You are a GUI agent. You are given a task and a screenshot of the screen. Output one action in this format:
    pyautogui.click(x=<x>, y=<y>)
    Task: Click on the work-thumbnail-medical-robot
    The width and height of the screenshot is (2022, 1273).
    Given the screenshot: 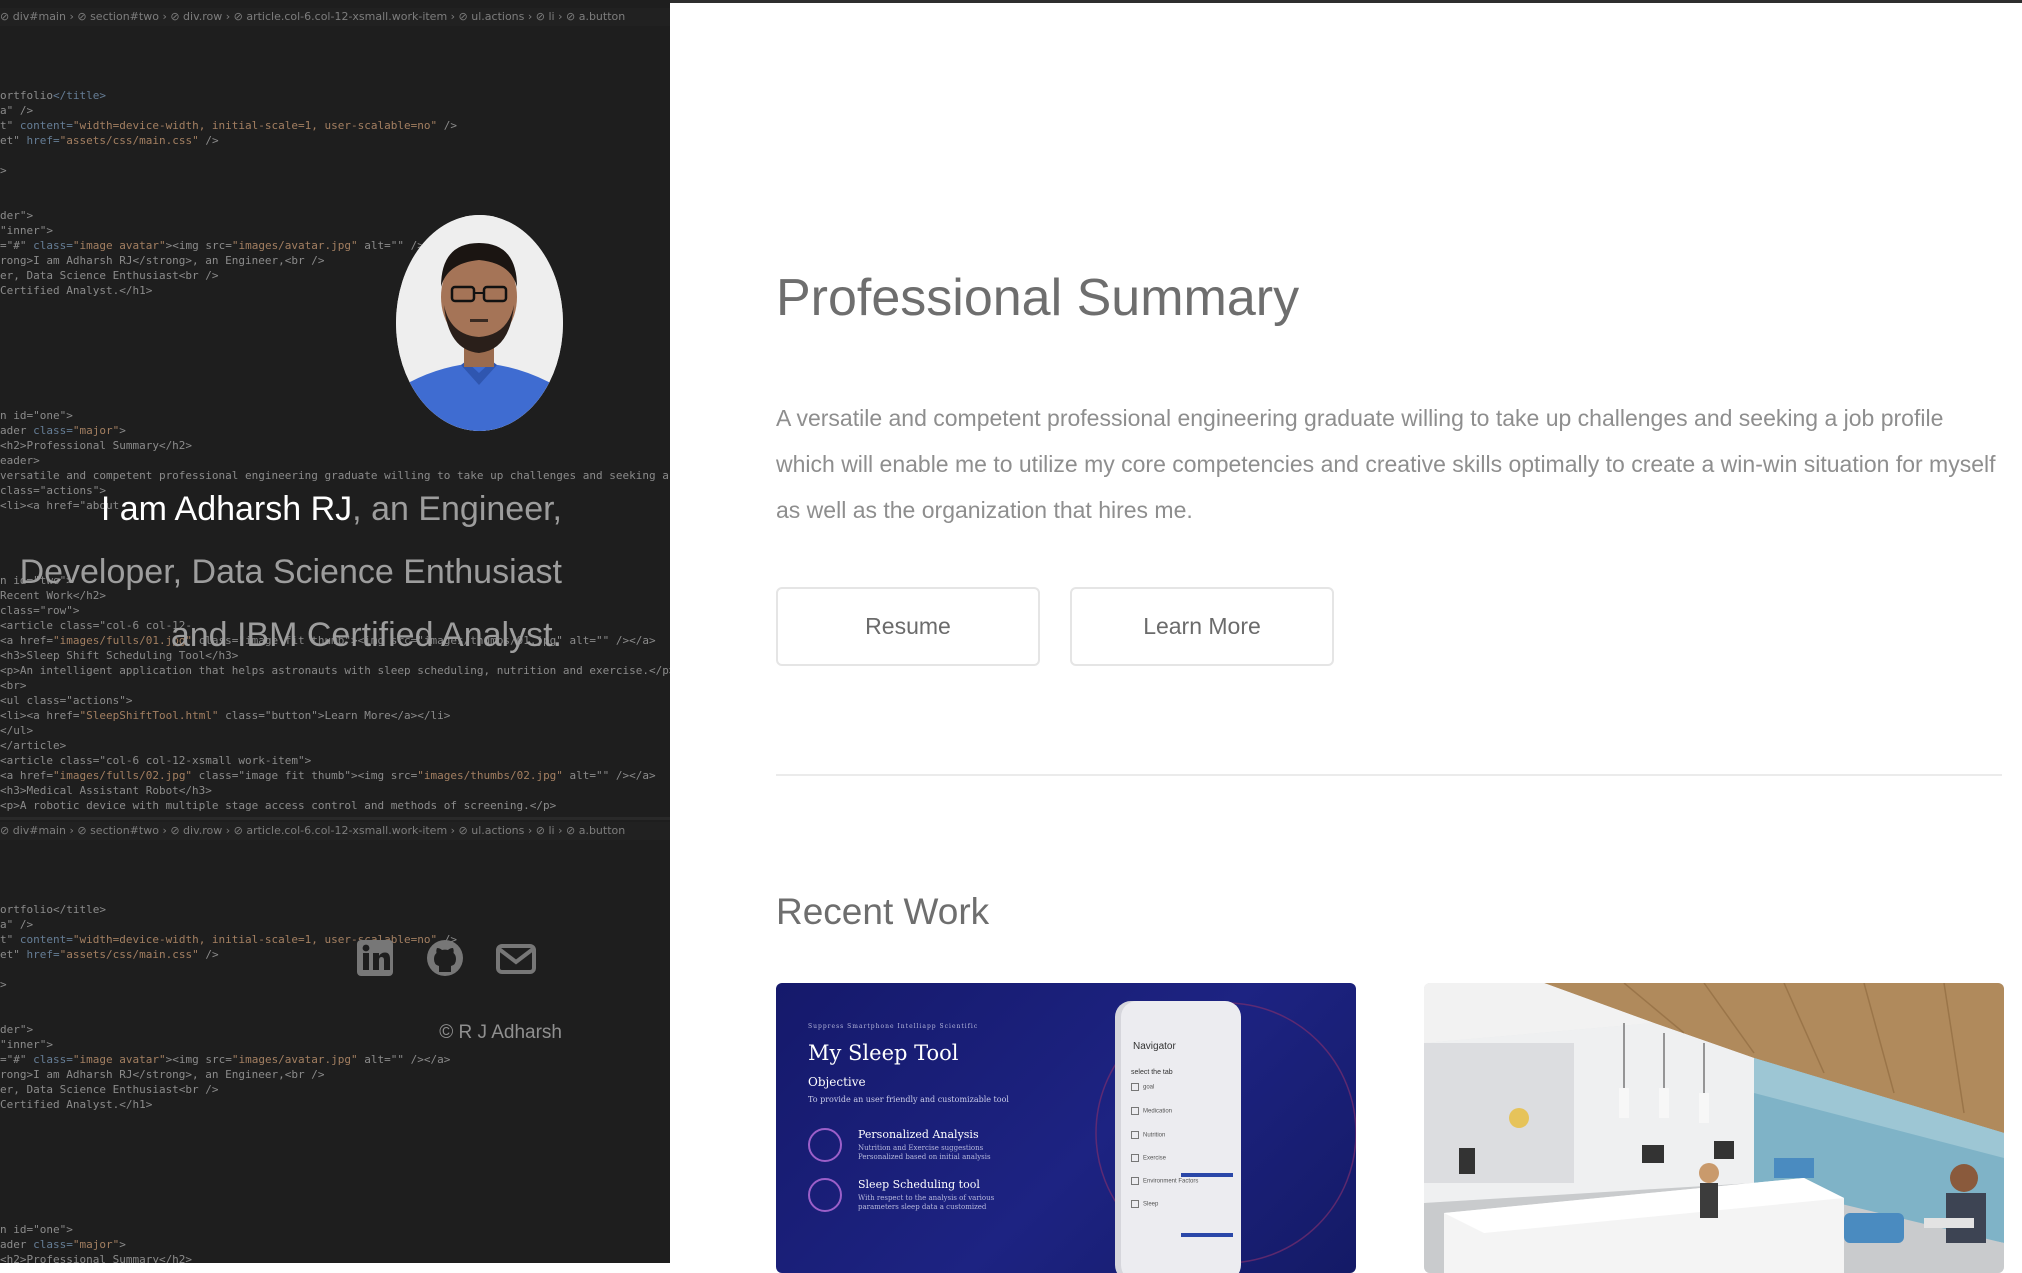 What is the action you would take?
    pyautogui.click(x=1714, y=1128)
    